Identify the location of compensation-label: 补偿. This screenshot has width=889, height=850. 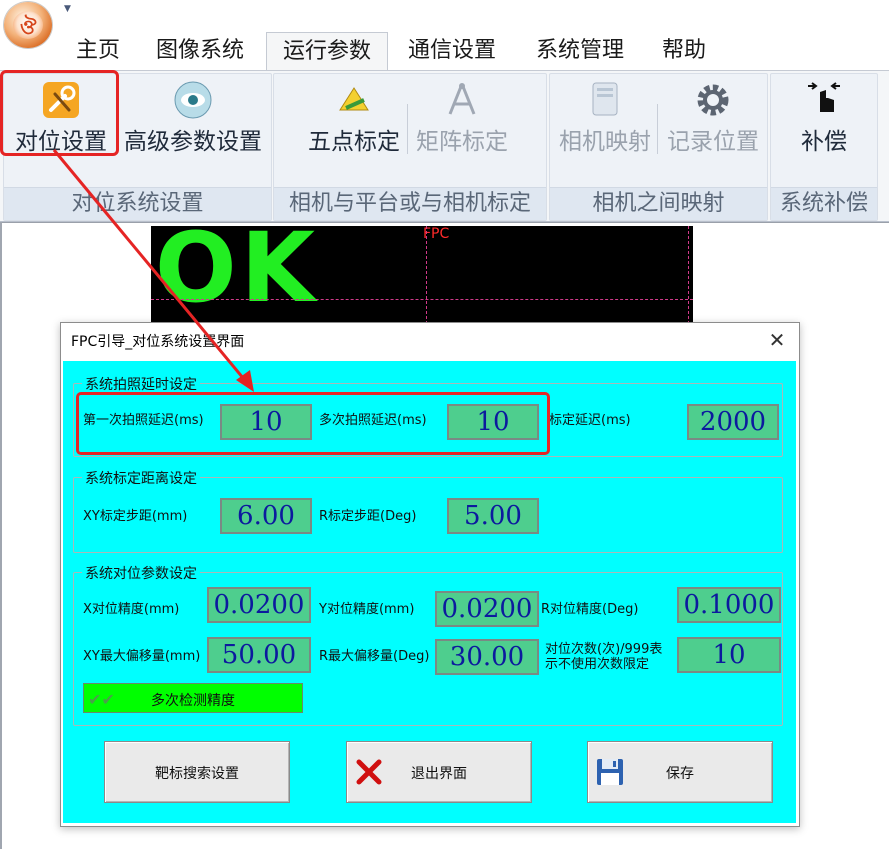
(824, 142).